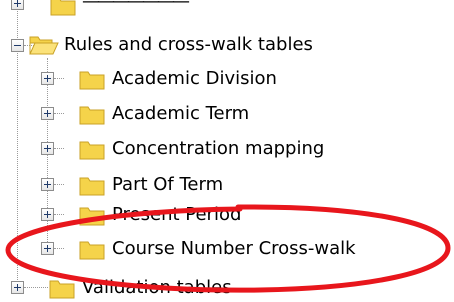 The height and width of the screenshot is (302, 454). I want to click on tree-item-label: Rules and cross-walk tables, so click(188, 44).